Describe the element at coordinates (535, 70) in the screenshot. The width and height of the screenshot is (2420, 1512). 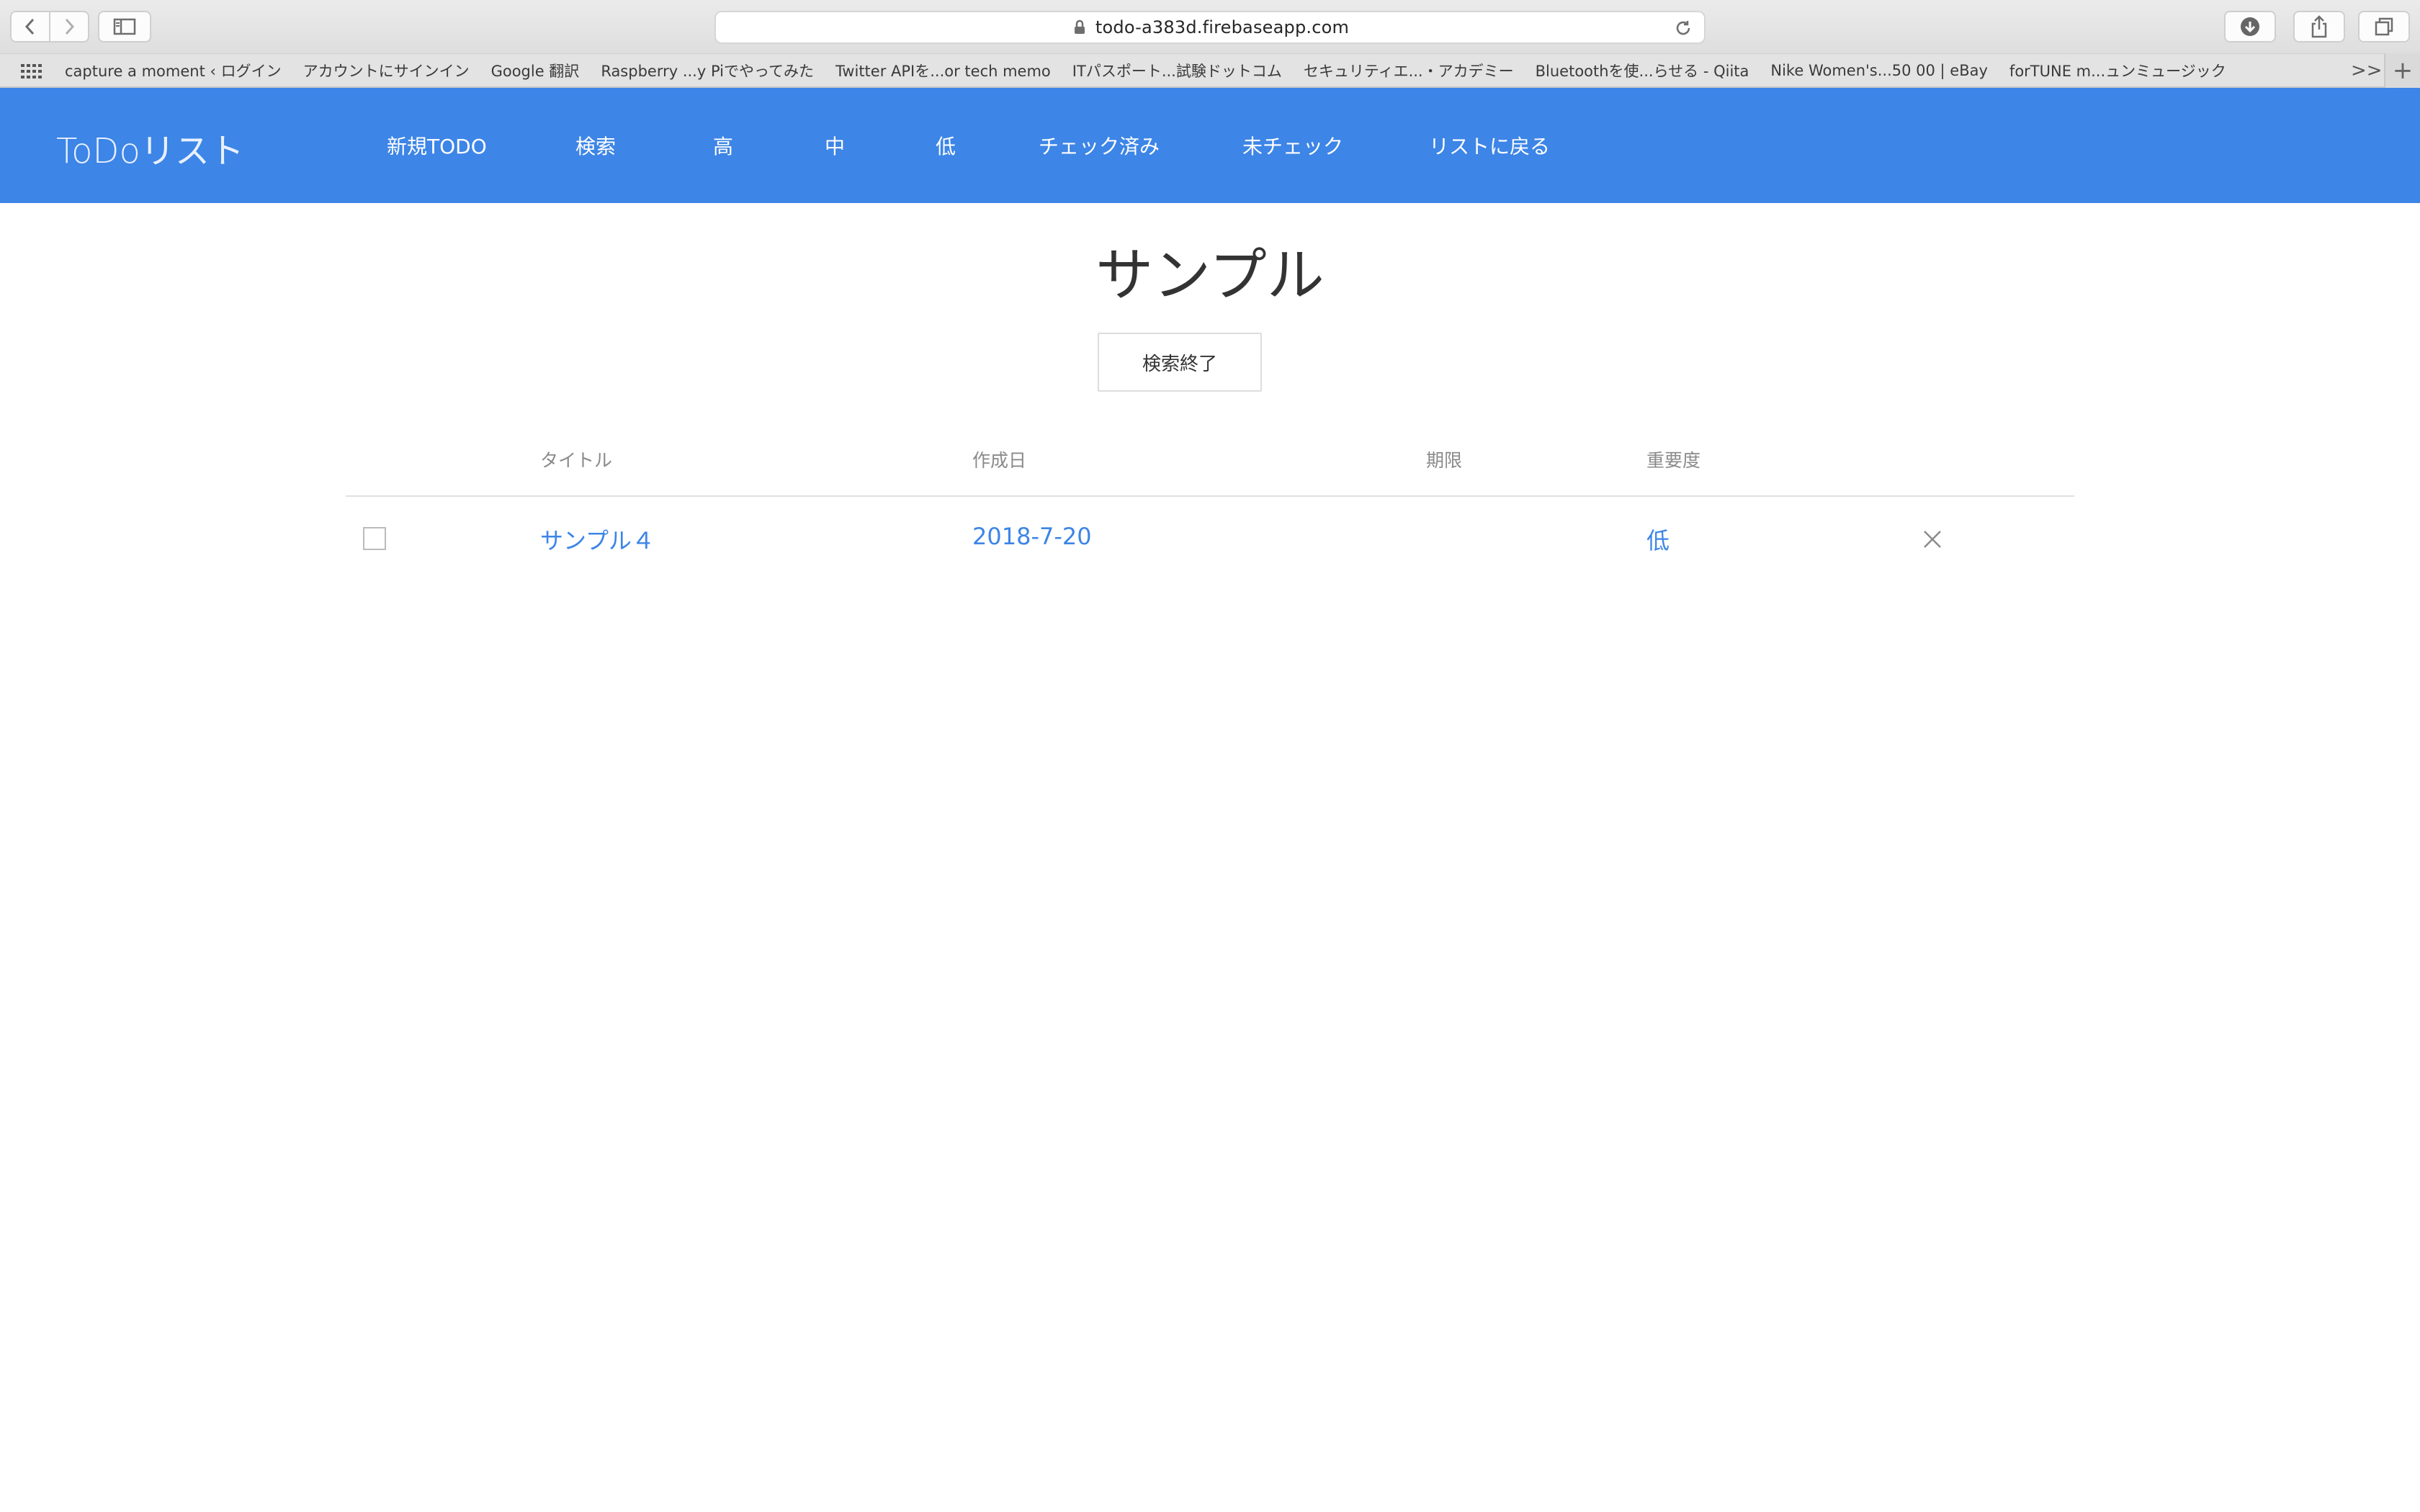
I see `bookmark-item: Google 翻訳` at that location.